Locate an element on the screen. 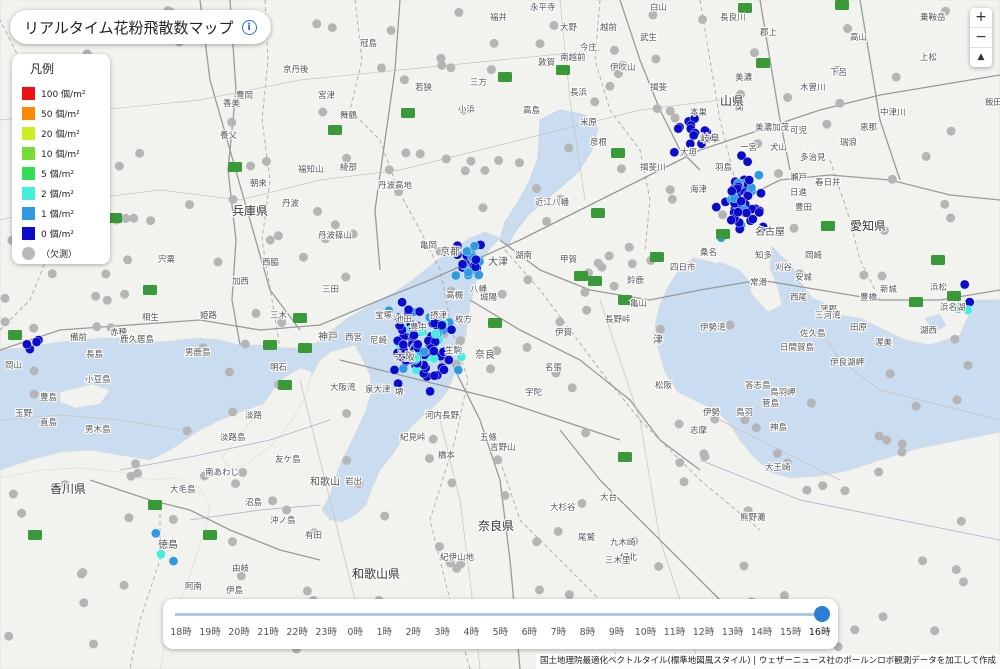 The width and height of the screenshot is (1000, 669). timeline-tick: 22時 is located at coordinates (297, 631).